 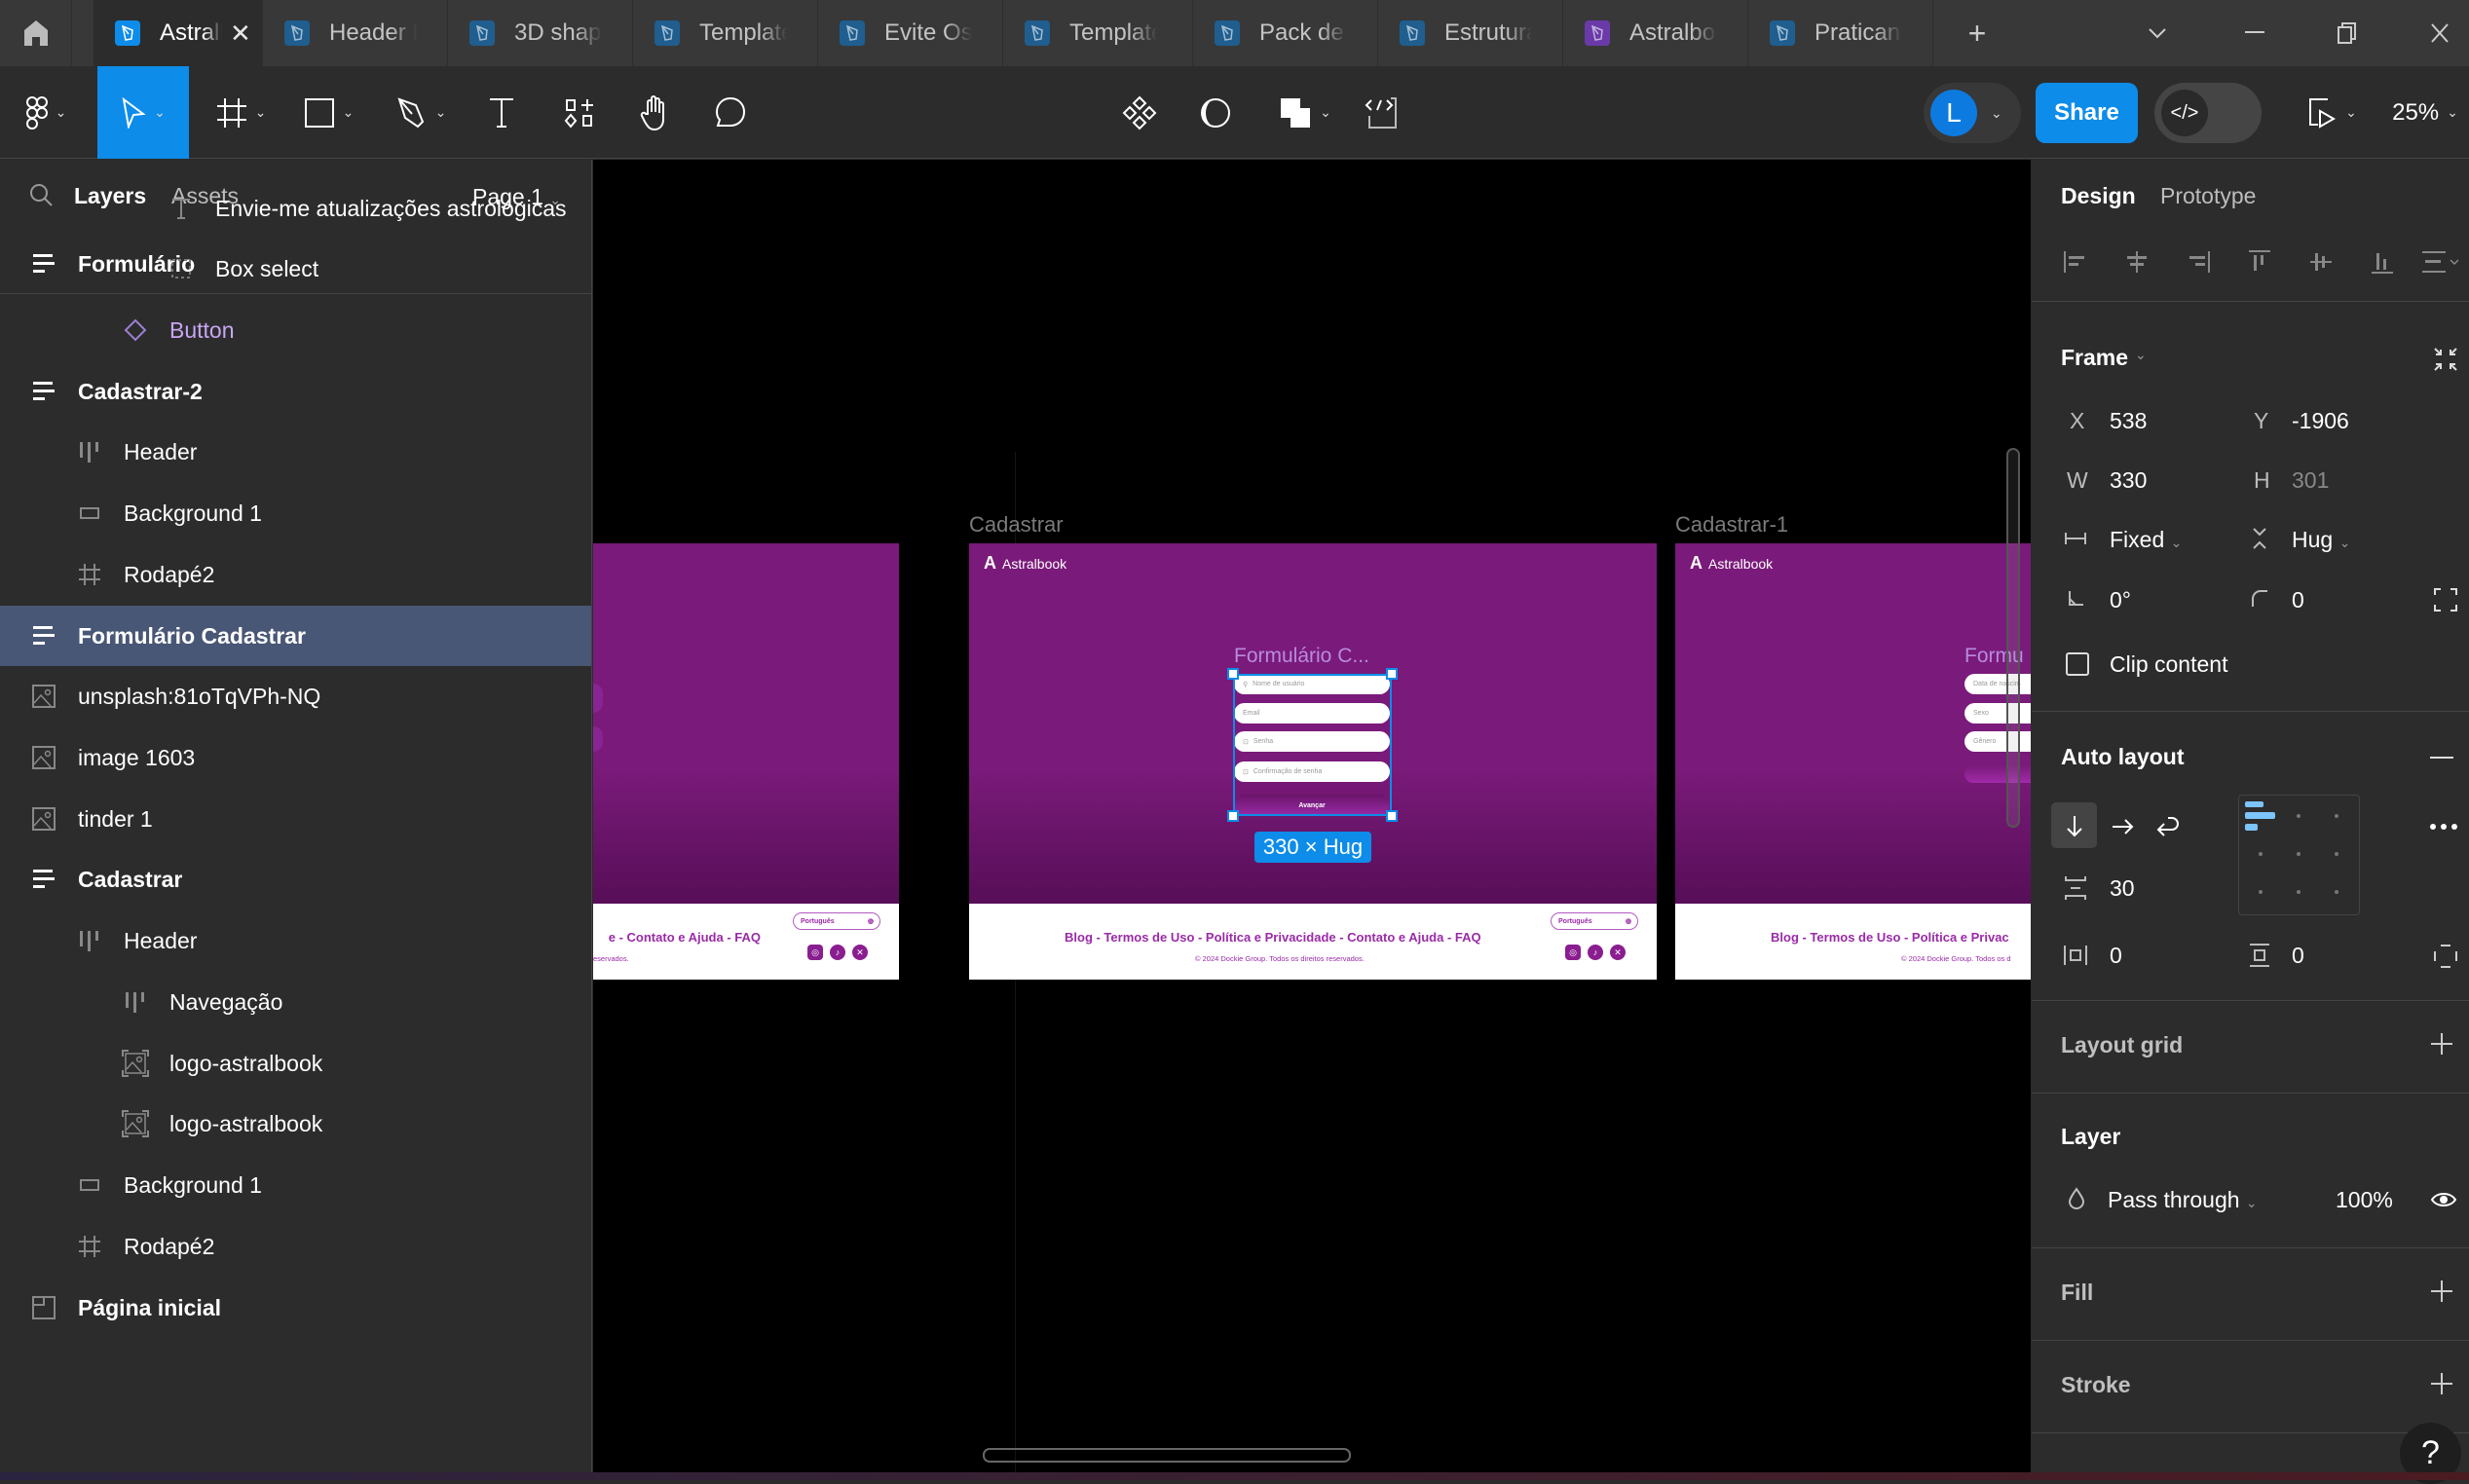 I want to click on vertical-padding-input: 0, so click(x=2298, y=956).